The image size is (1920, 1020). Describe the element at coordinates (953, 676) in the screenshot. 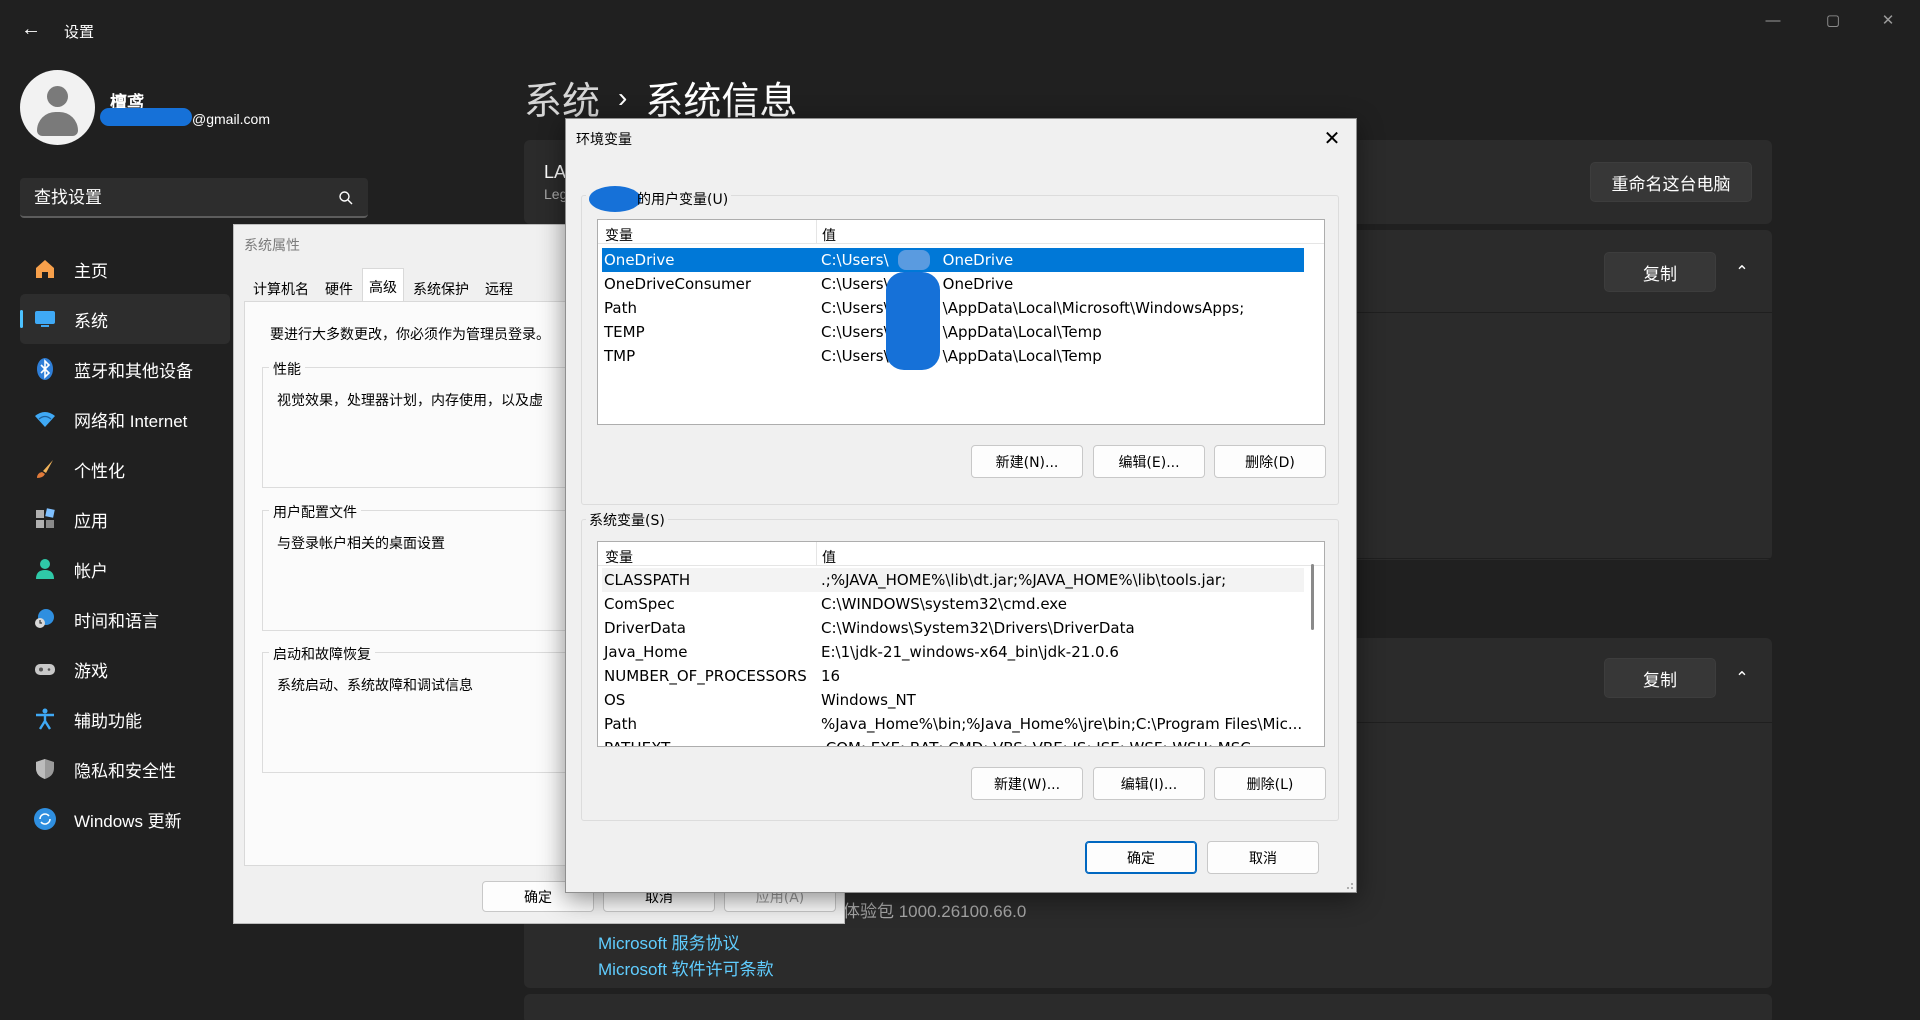

I see `table-row: NUMBER_OF_PROCESSORS 16` at that location.